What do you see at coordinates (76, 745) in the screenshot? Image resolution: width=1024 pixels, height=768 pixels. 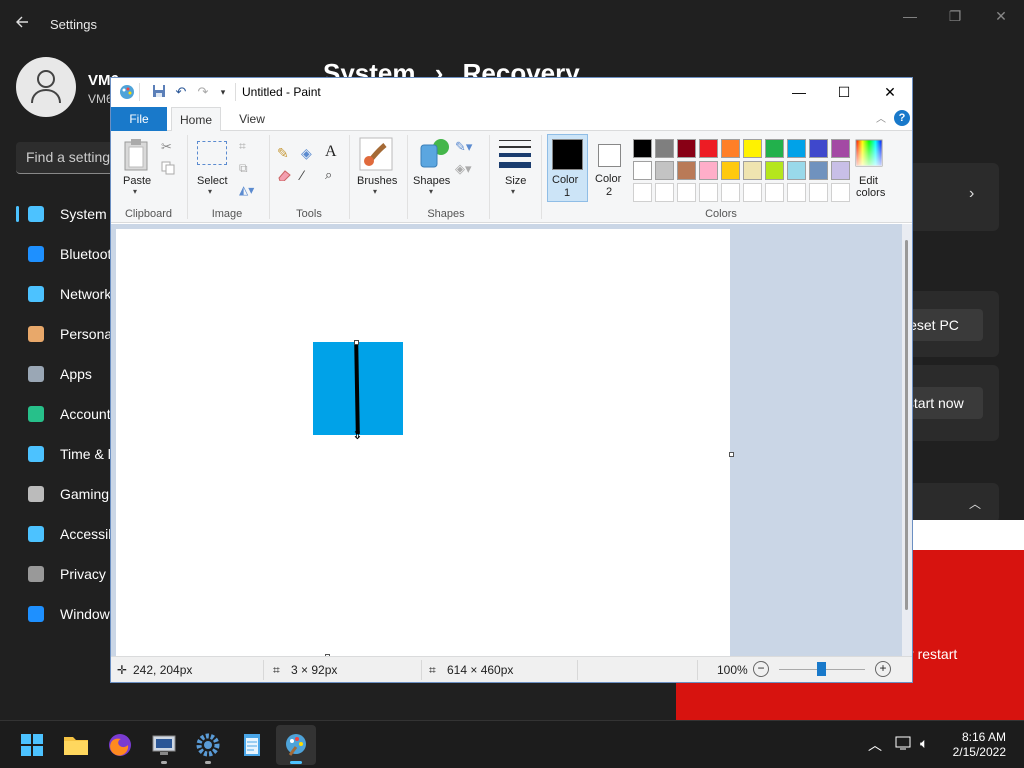 I see `file-explorer-icon` at bounding box center [76, 745].